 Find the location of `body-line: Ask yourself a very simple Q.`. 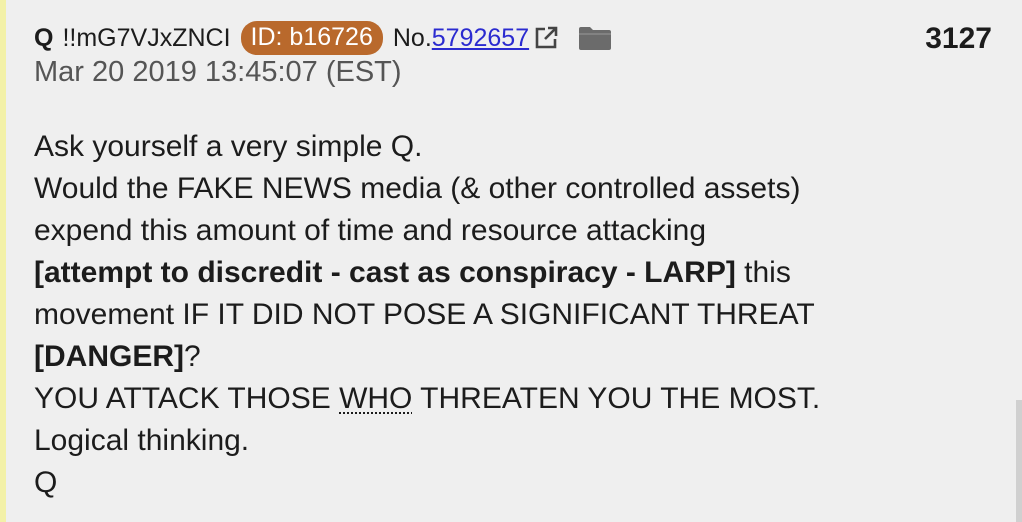

body-line: Ask yourself a very simple Q. is located at coordinates (514, 147).